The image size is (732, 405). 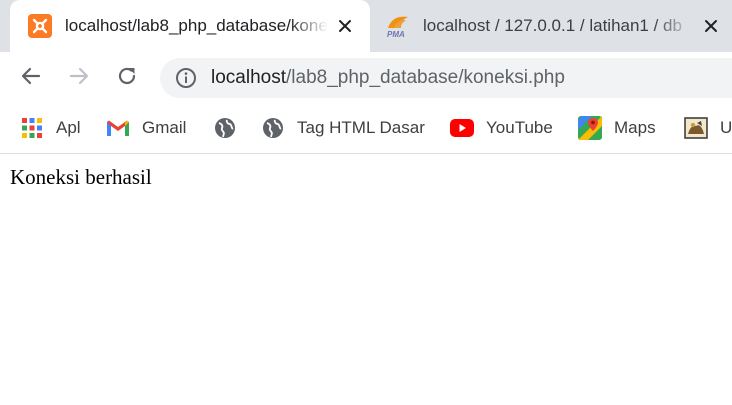 I want to click on bookmark-u: U, so click(x=708, y=128).